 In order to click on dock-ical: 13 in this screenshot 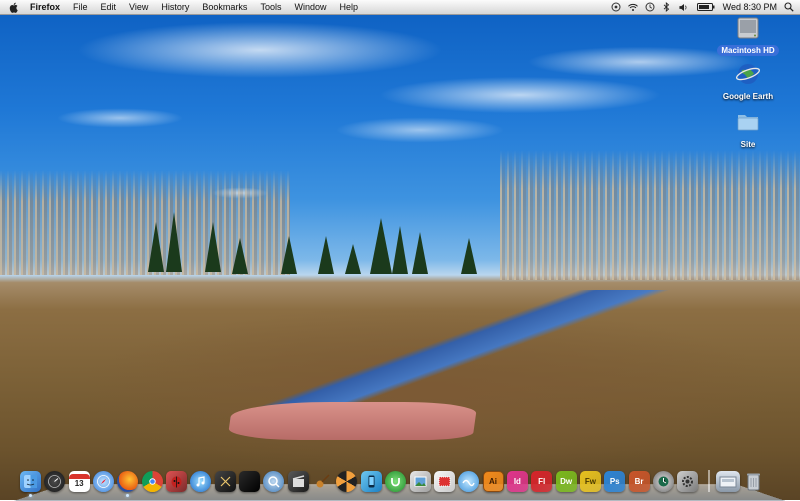, I will do `click(79, 481)`.